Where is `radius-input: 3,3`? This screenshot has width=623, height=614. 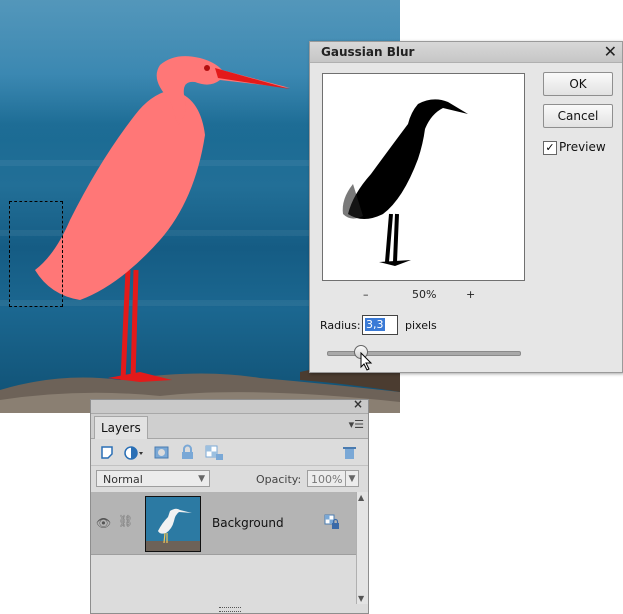
radius-input: 3,3 is located at coordinates (380, 325).